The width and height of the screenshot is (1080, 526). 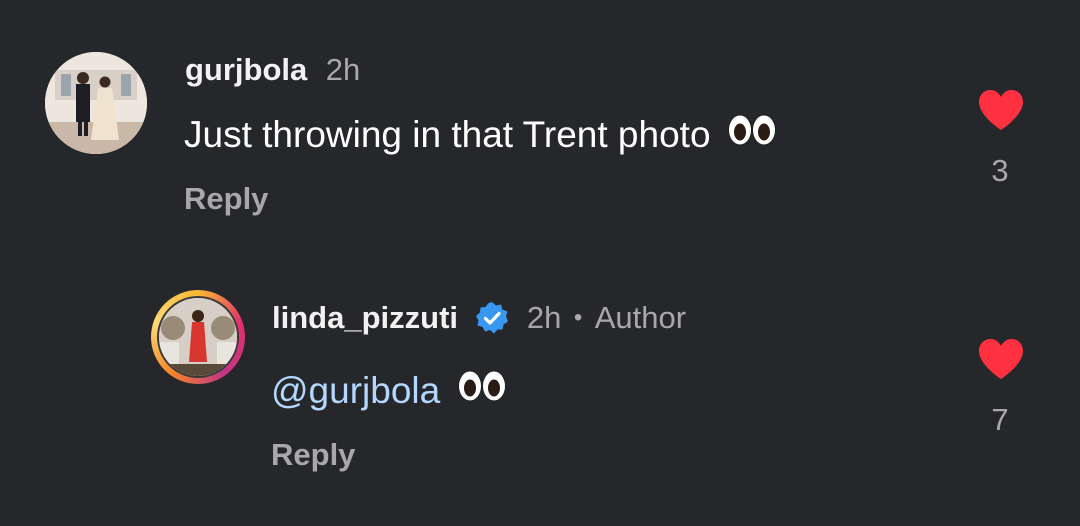 What do you see at coordinates (640, 317) in the screenshot?
I see `author-badge: Author` at bounding box center [640, 317].